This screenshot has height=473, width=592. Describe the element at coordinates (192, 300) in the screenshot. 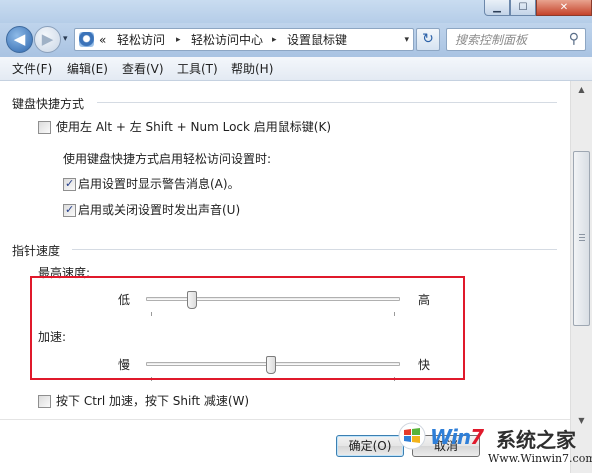

I see `top-speed-slider-thumb` at that location.